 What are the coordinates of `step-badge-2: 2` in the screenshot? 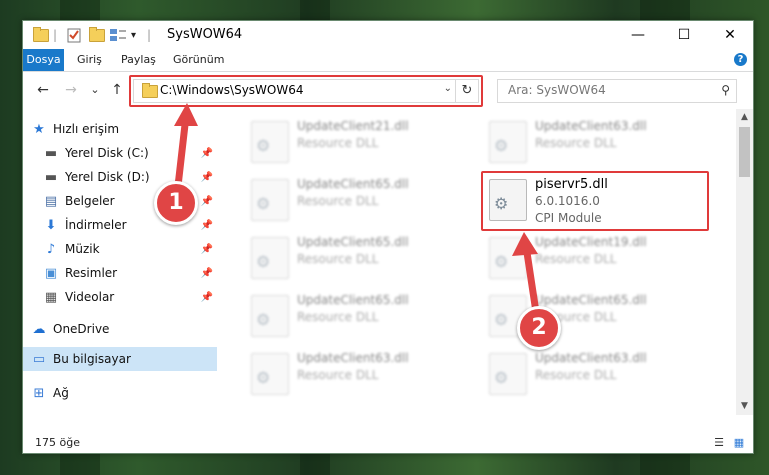 It's located at (539, 328).